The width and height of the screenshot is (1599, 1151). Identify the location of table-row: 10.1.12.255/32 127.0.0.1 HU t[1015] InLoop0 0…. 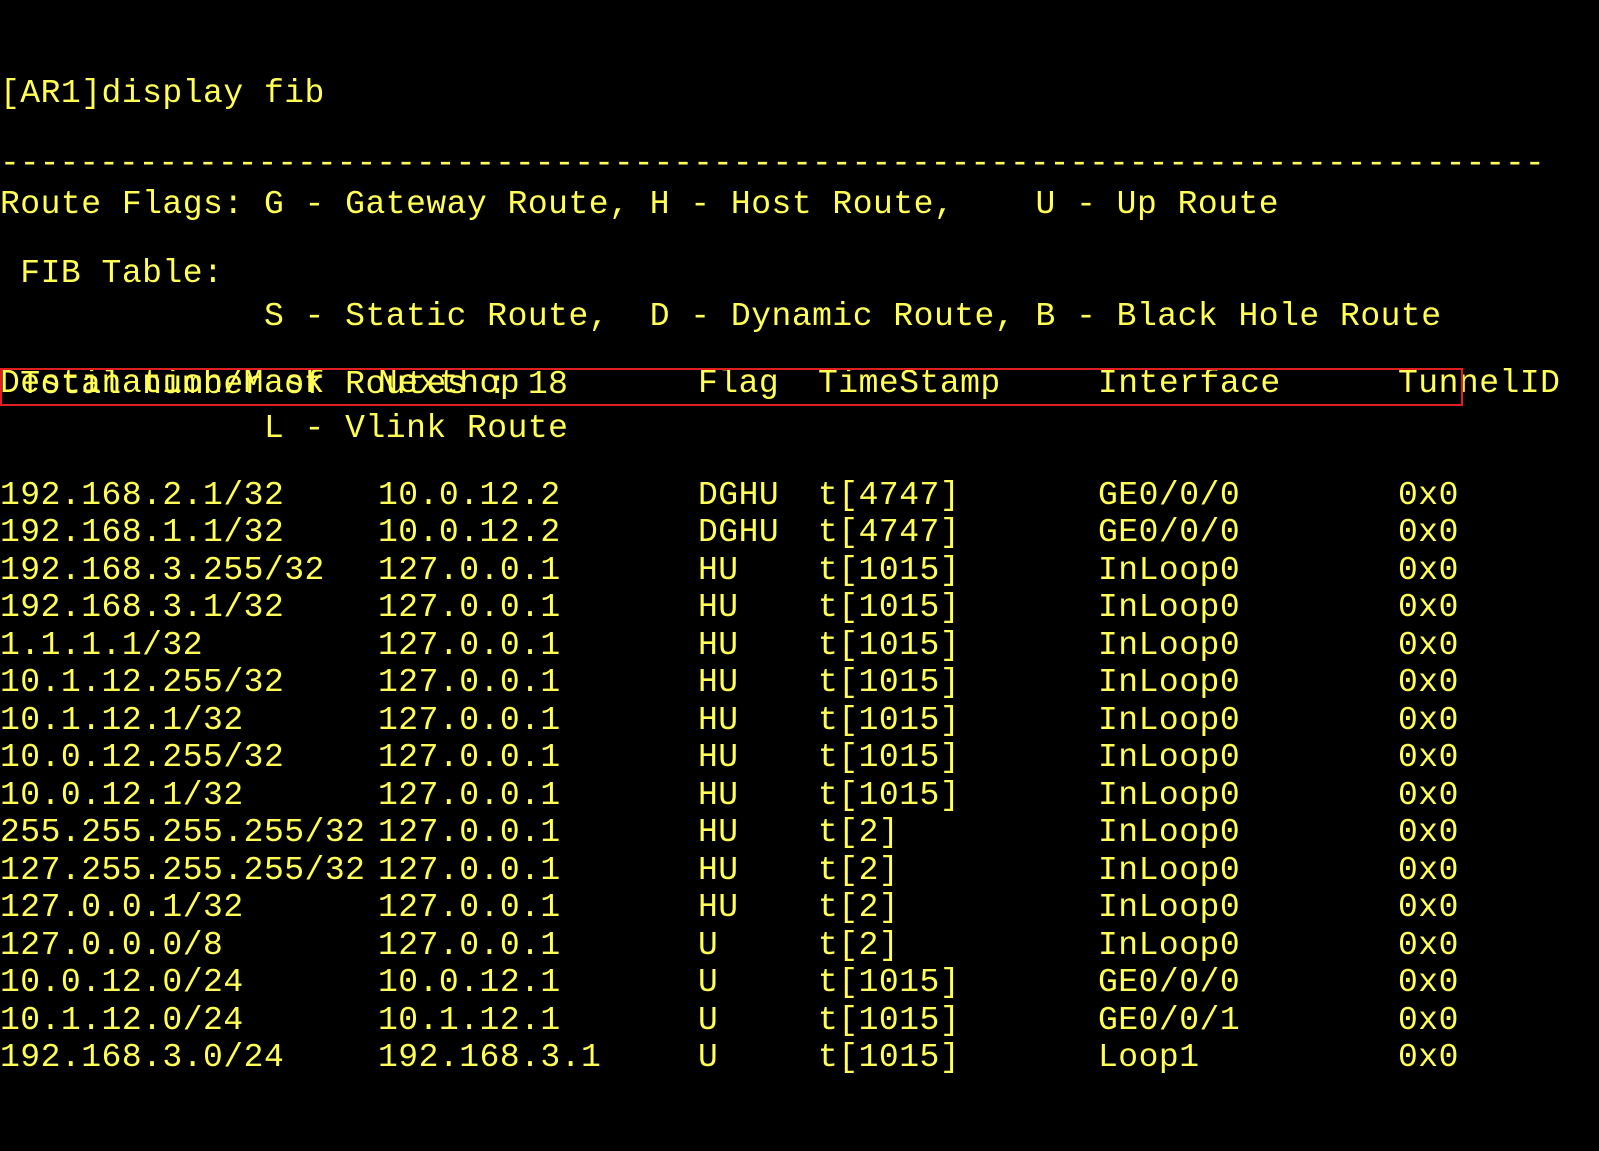
(799, 683).